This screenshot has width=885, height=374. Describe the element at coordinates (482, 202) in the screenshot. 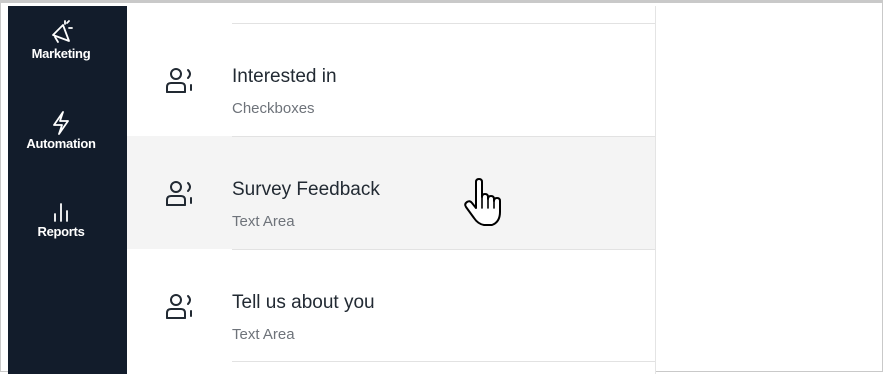

I see `hand-cursor-icon` at that location.